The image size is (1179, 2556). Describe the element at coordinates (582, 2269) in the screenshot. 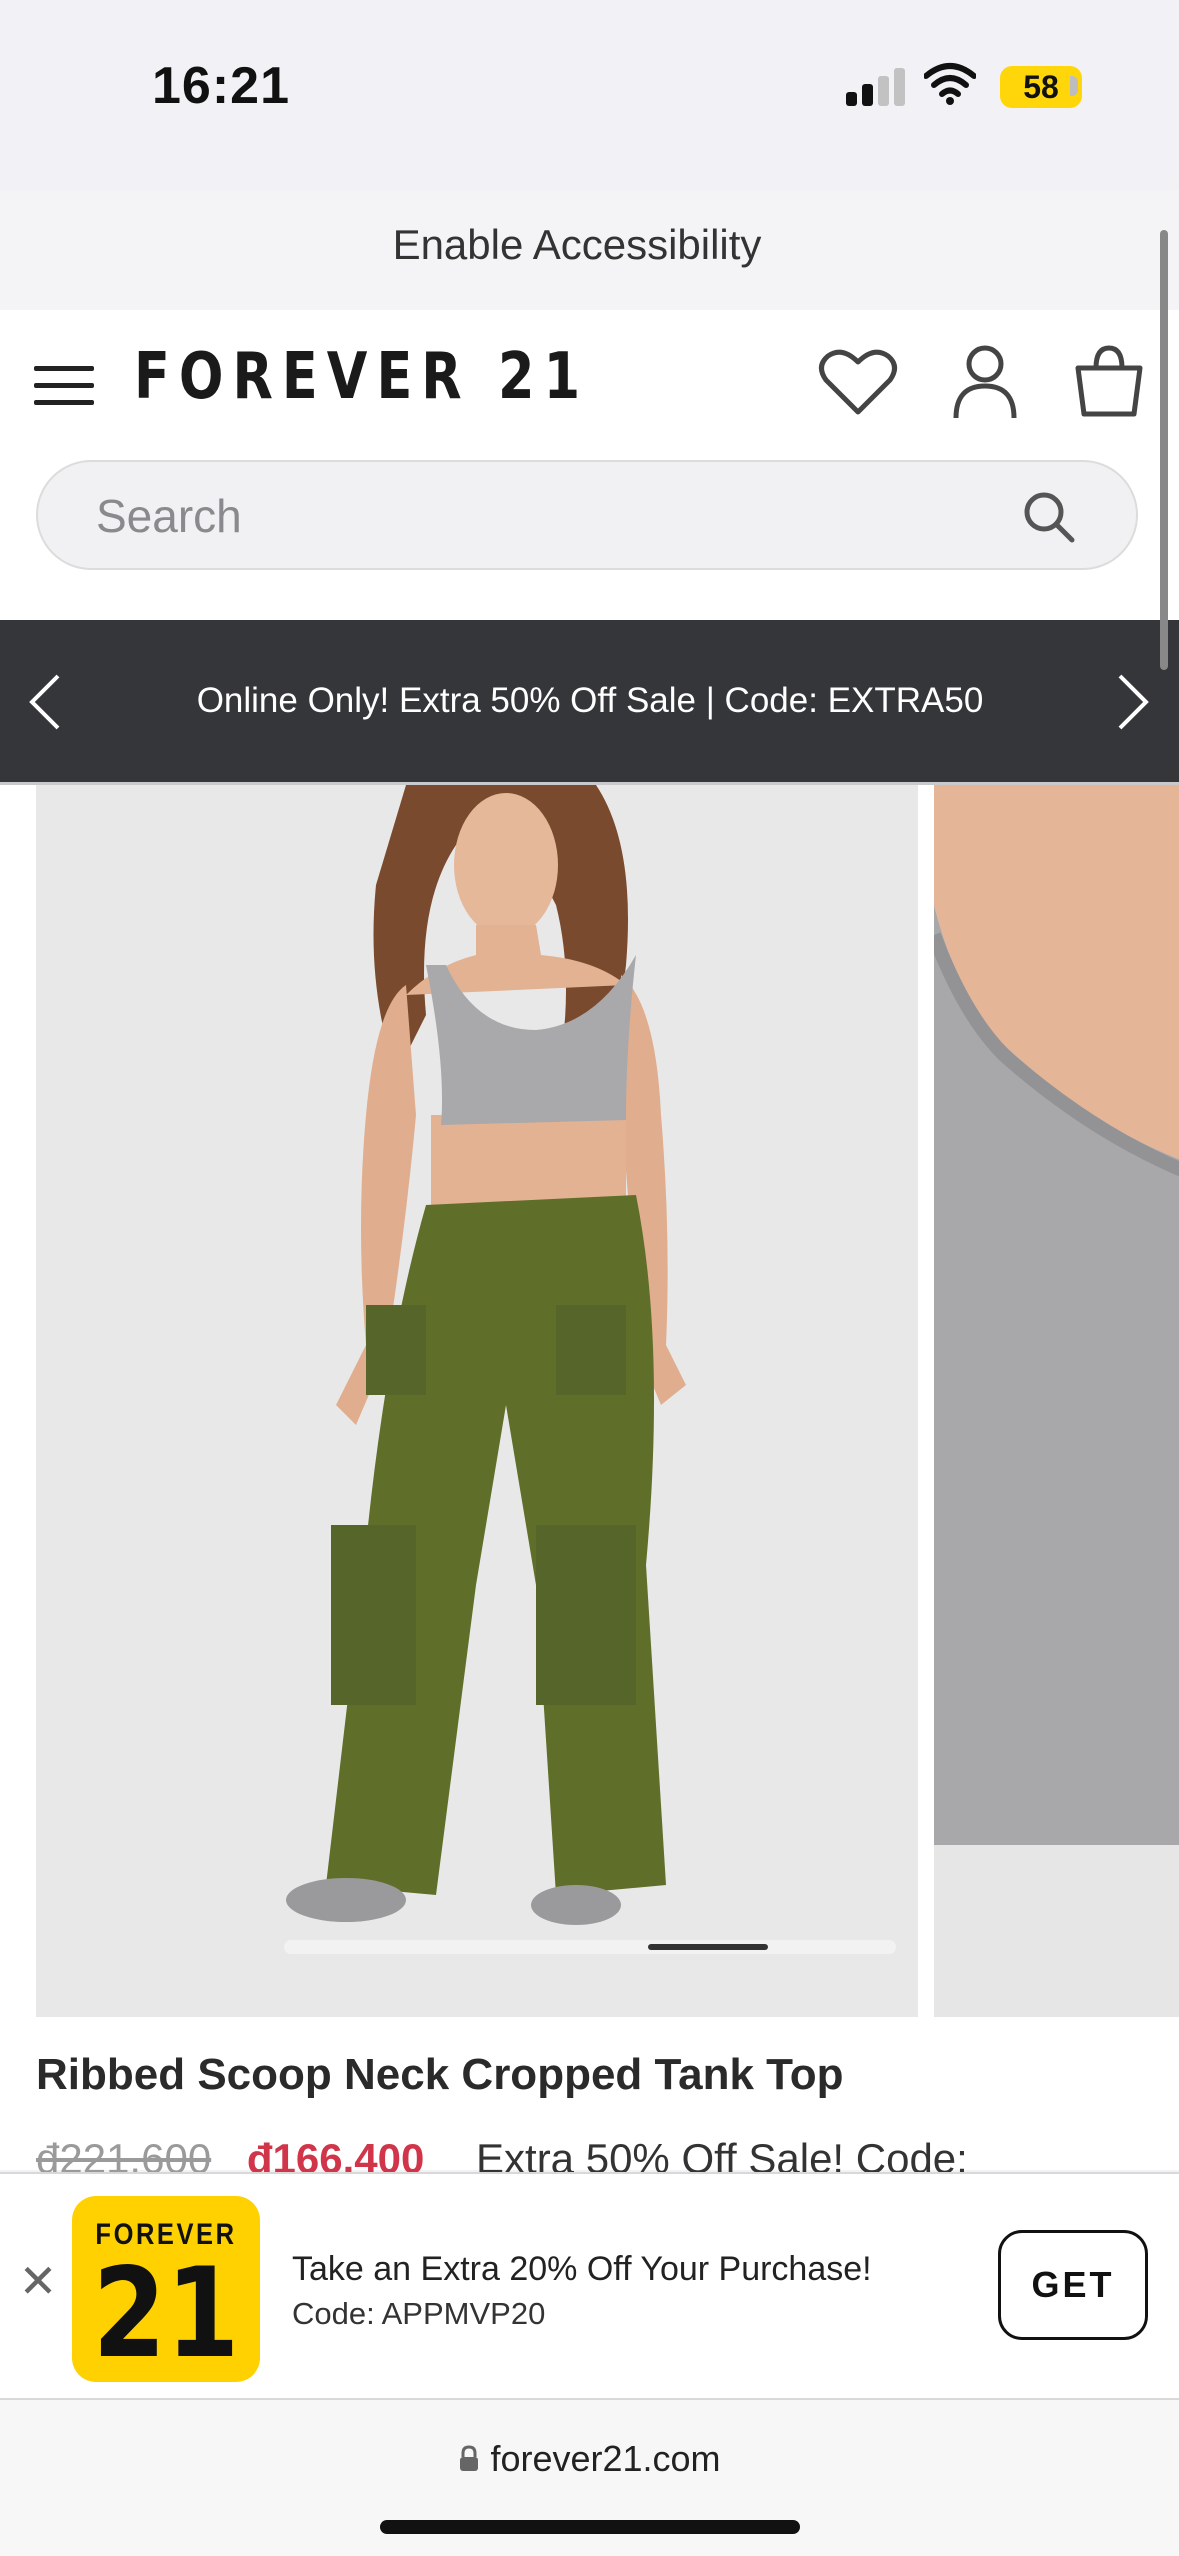

I see `app-offer-text: Take an Extra 20% Off Your Purchase!` at that location.